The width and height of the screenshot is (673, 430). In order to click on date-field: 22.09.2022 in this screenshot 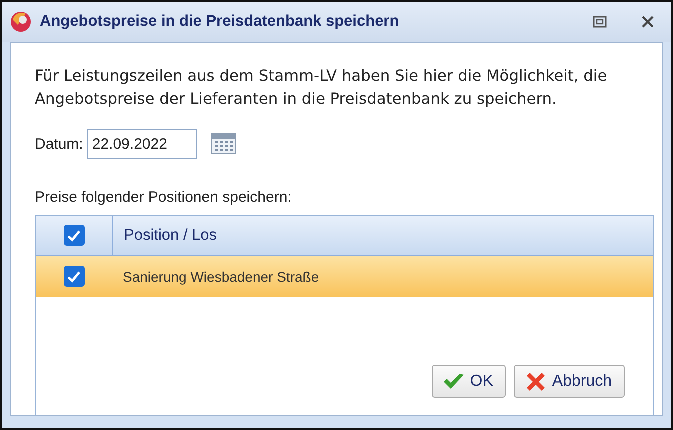, I will do `click(142, 144)`.